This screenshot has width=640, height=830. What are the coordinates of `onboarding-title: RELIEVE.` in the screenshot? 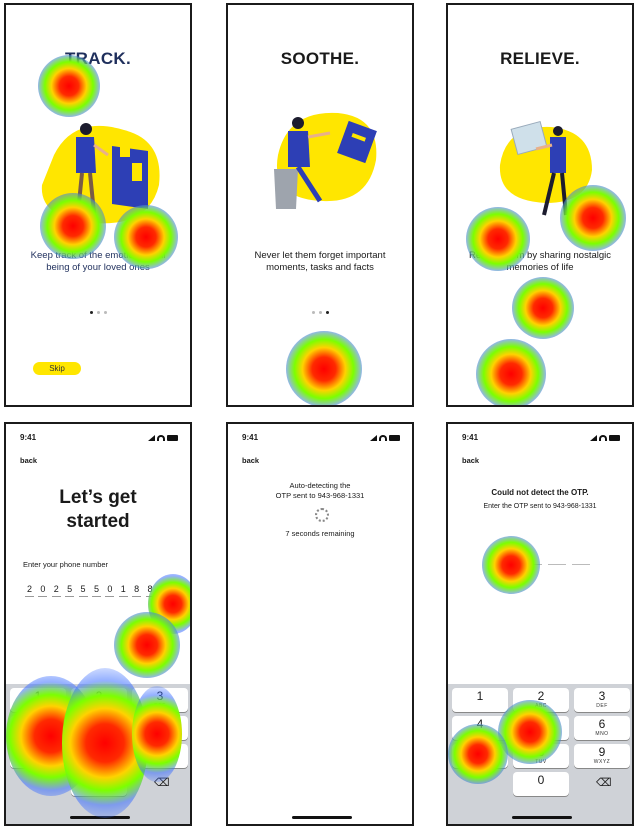 It's located at (540, 58).